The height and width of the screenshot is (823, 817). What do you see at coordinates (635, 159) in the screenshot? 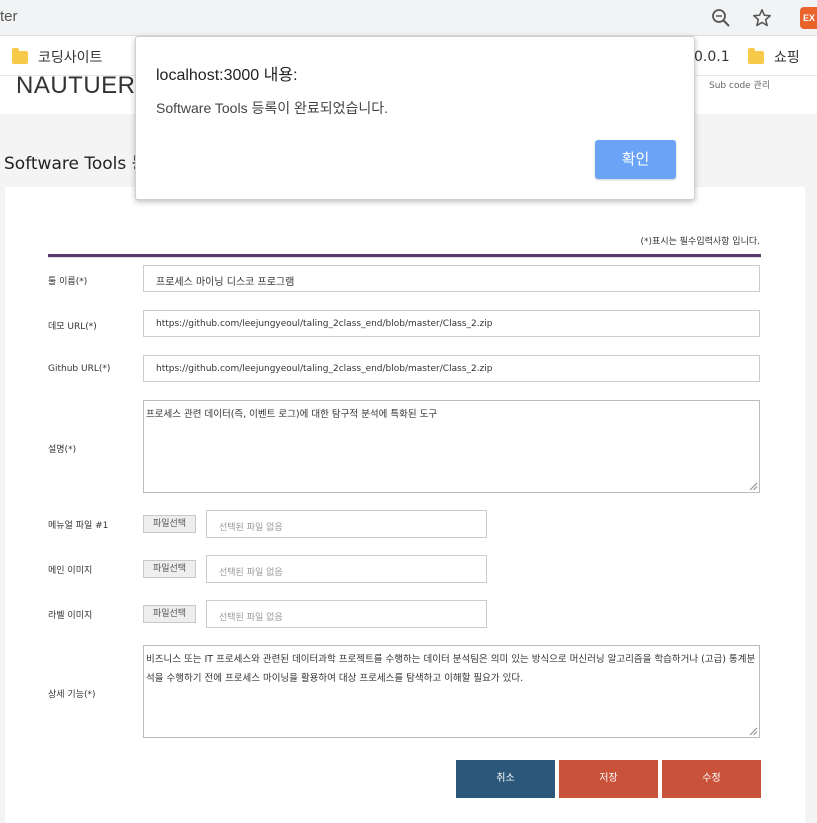
I see `dialog-ok-button: 확인` at bounding box center [635, 159].